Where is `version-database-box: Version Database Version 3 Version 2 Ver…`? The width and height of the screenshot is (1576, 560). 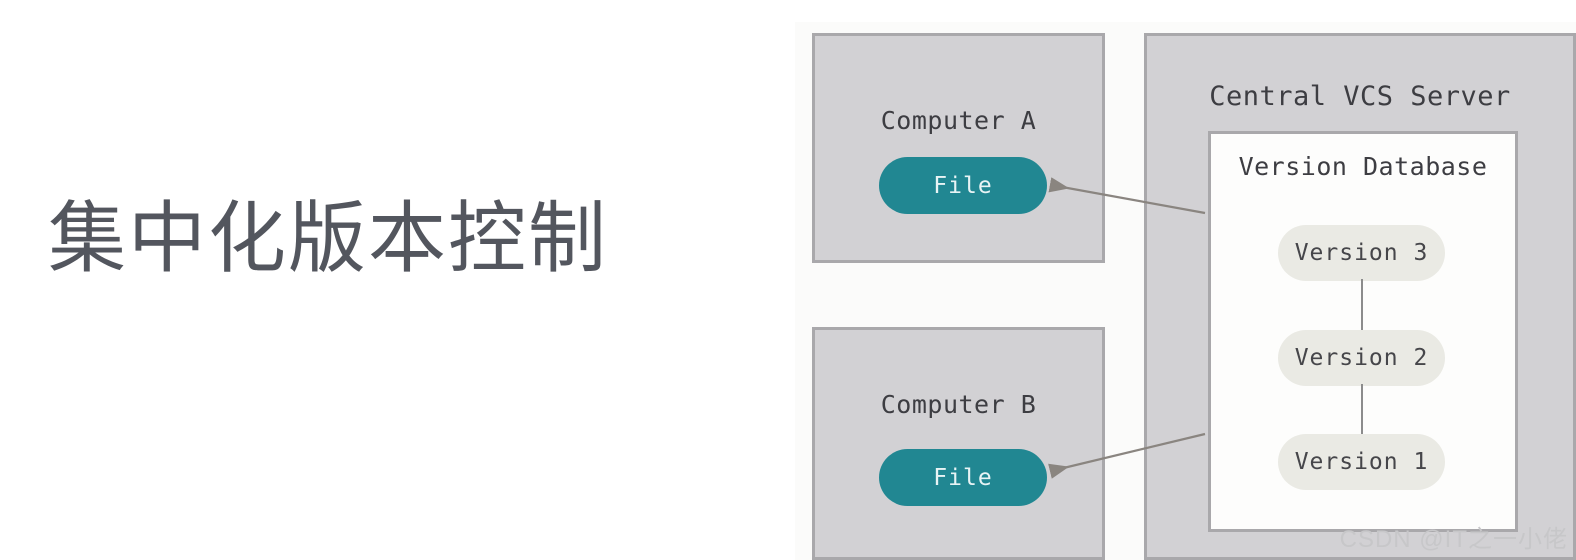
version-database-box: Version Database Version 3 Version 2 Ver… is located at coordinates (1363, 331).